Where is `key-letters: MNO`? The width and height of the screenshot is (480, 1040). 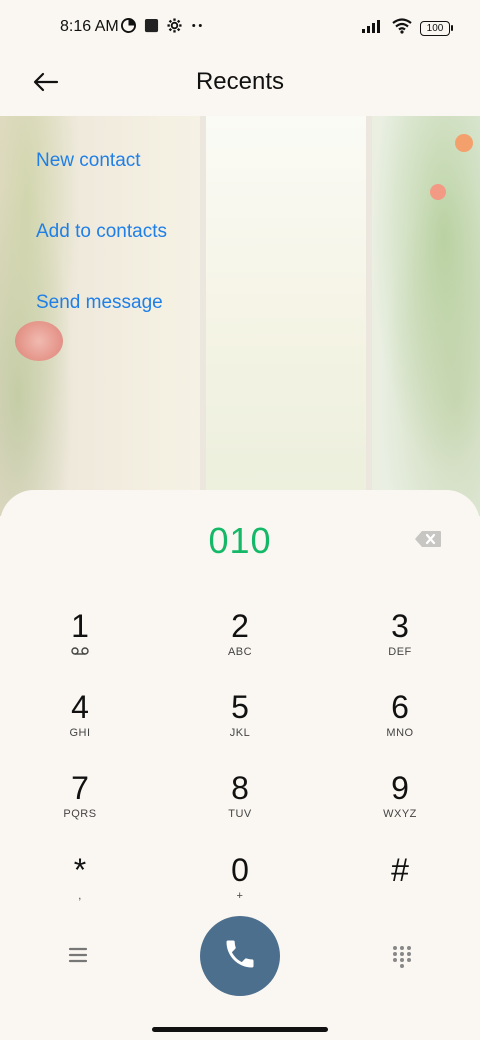 key-letters: MNO is located at coordinates (400, 733).